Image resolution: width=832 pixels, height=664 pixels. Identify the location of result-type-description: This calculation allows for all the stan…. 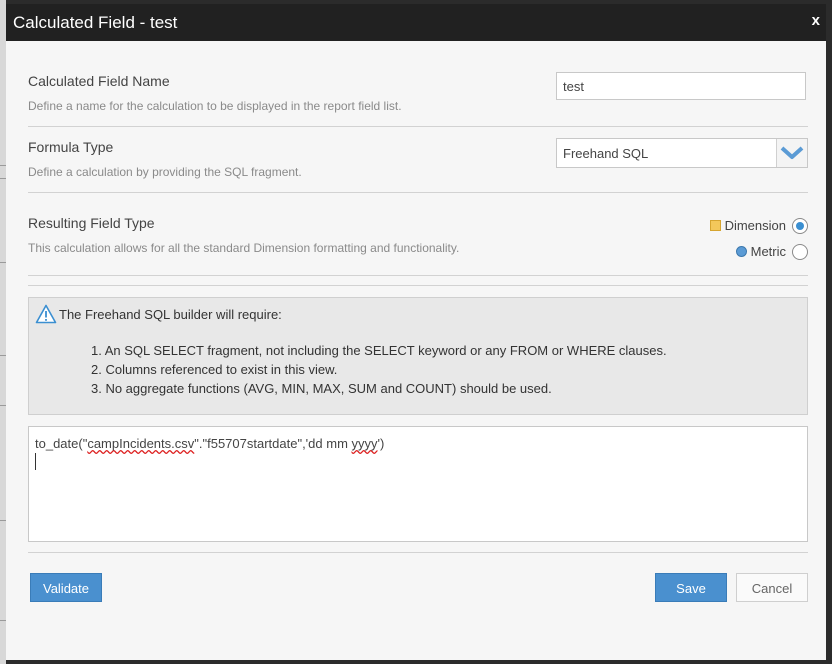
(244, 248).